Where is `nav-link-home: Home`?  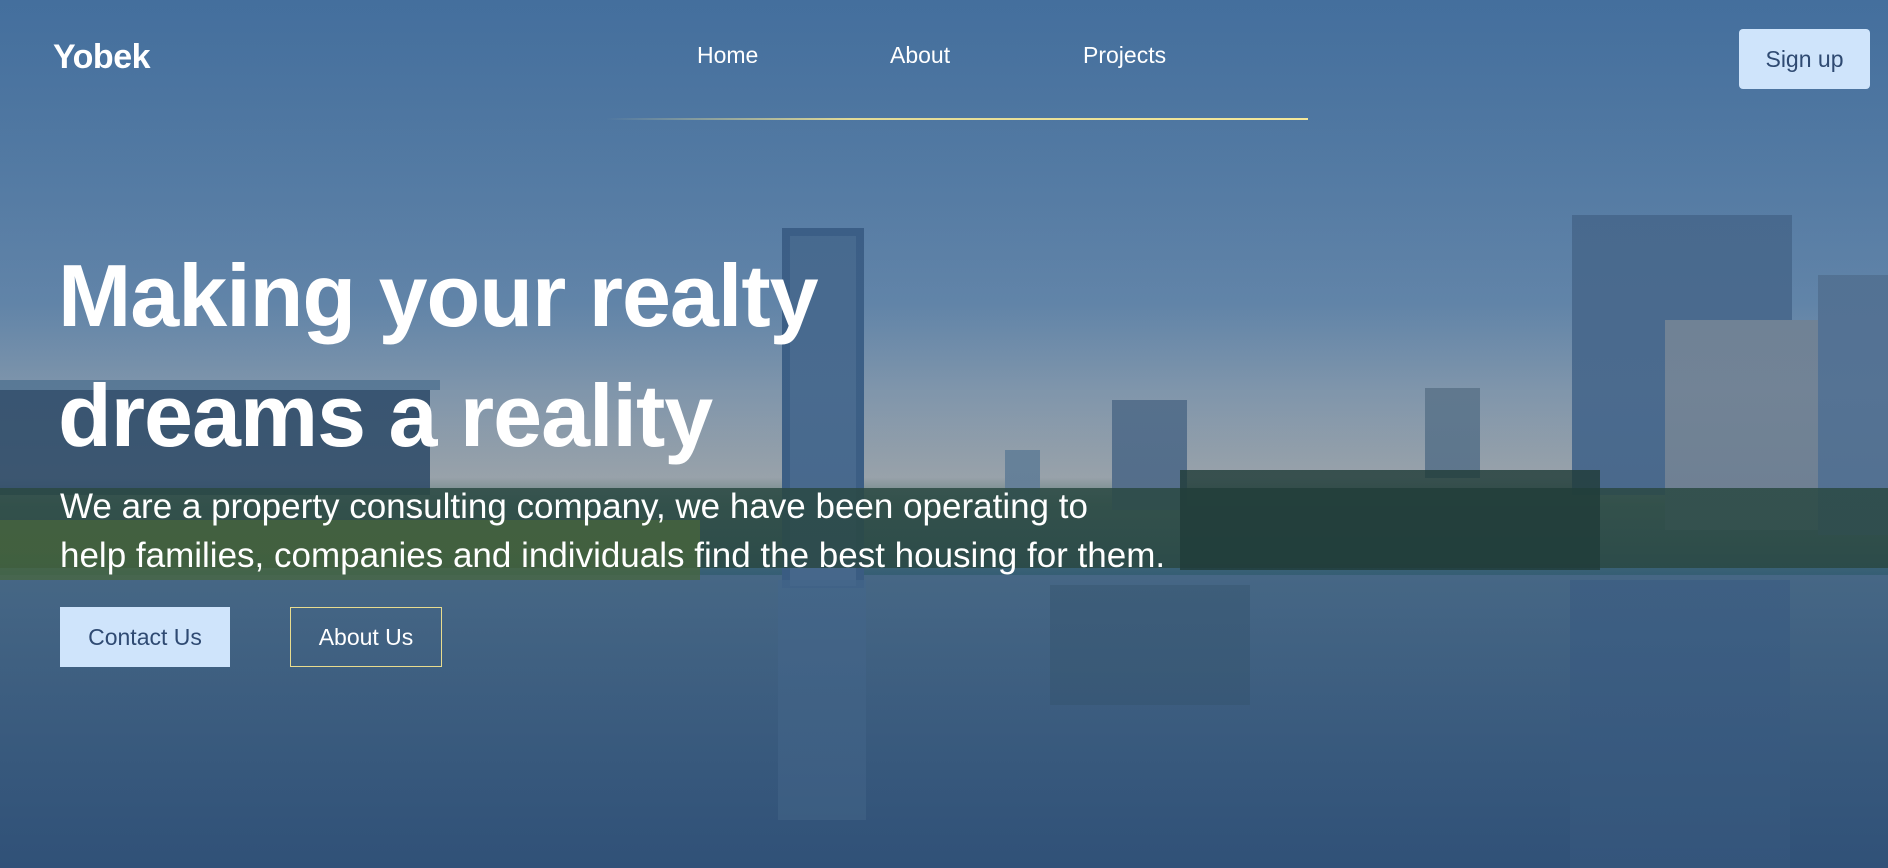 nav-link-home: Home is located at coordinates (727, 55).